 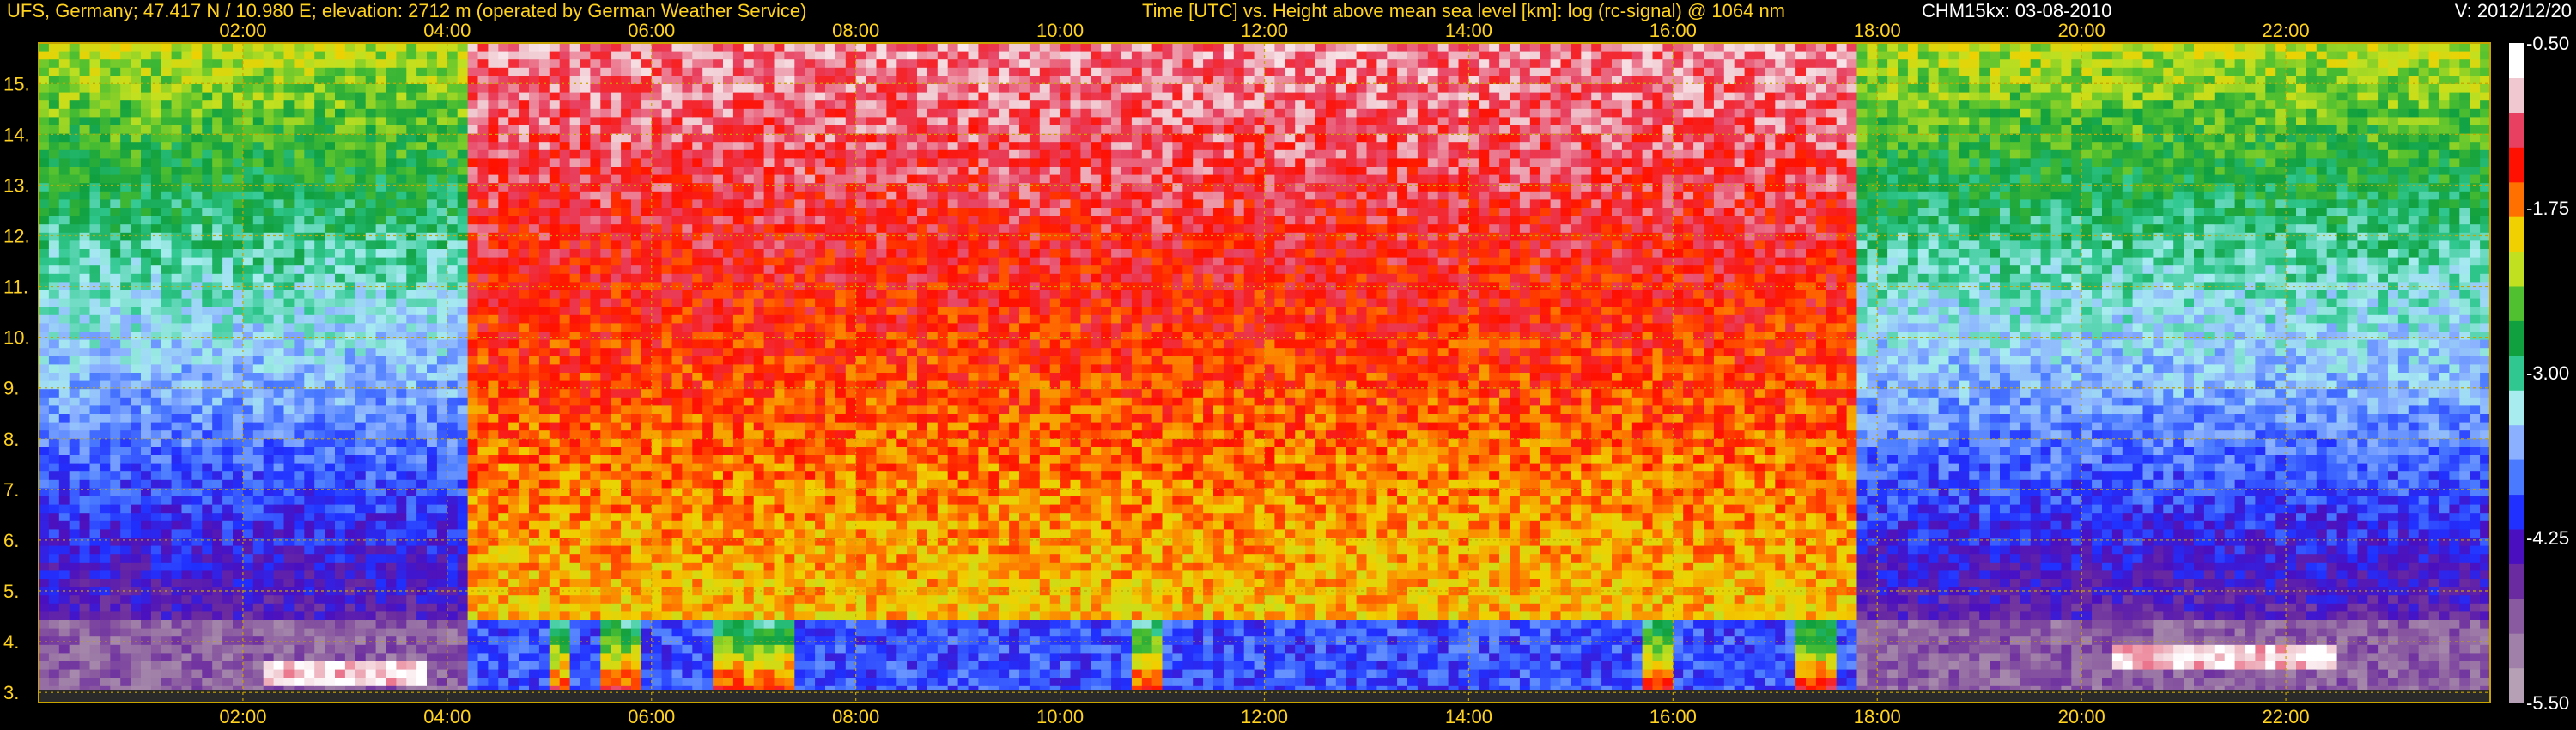 I want to click on x-tick-label-bottom: 10:00, so click(x=1060, y=716).